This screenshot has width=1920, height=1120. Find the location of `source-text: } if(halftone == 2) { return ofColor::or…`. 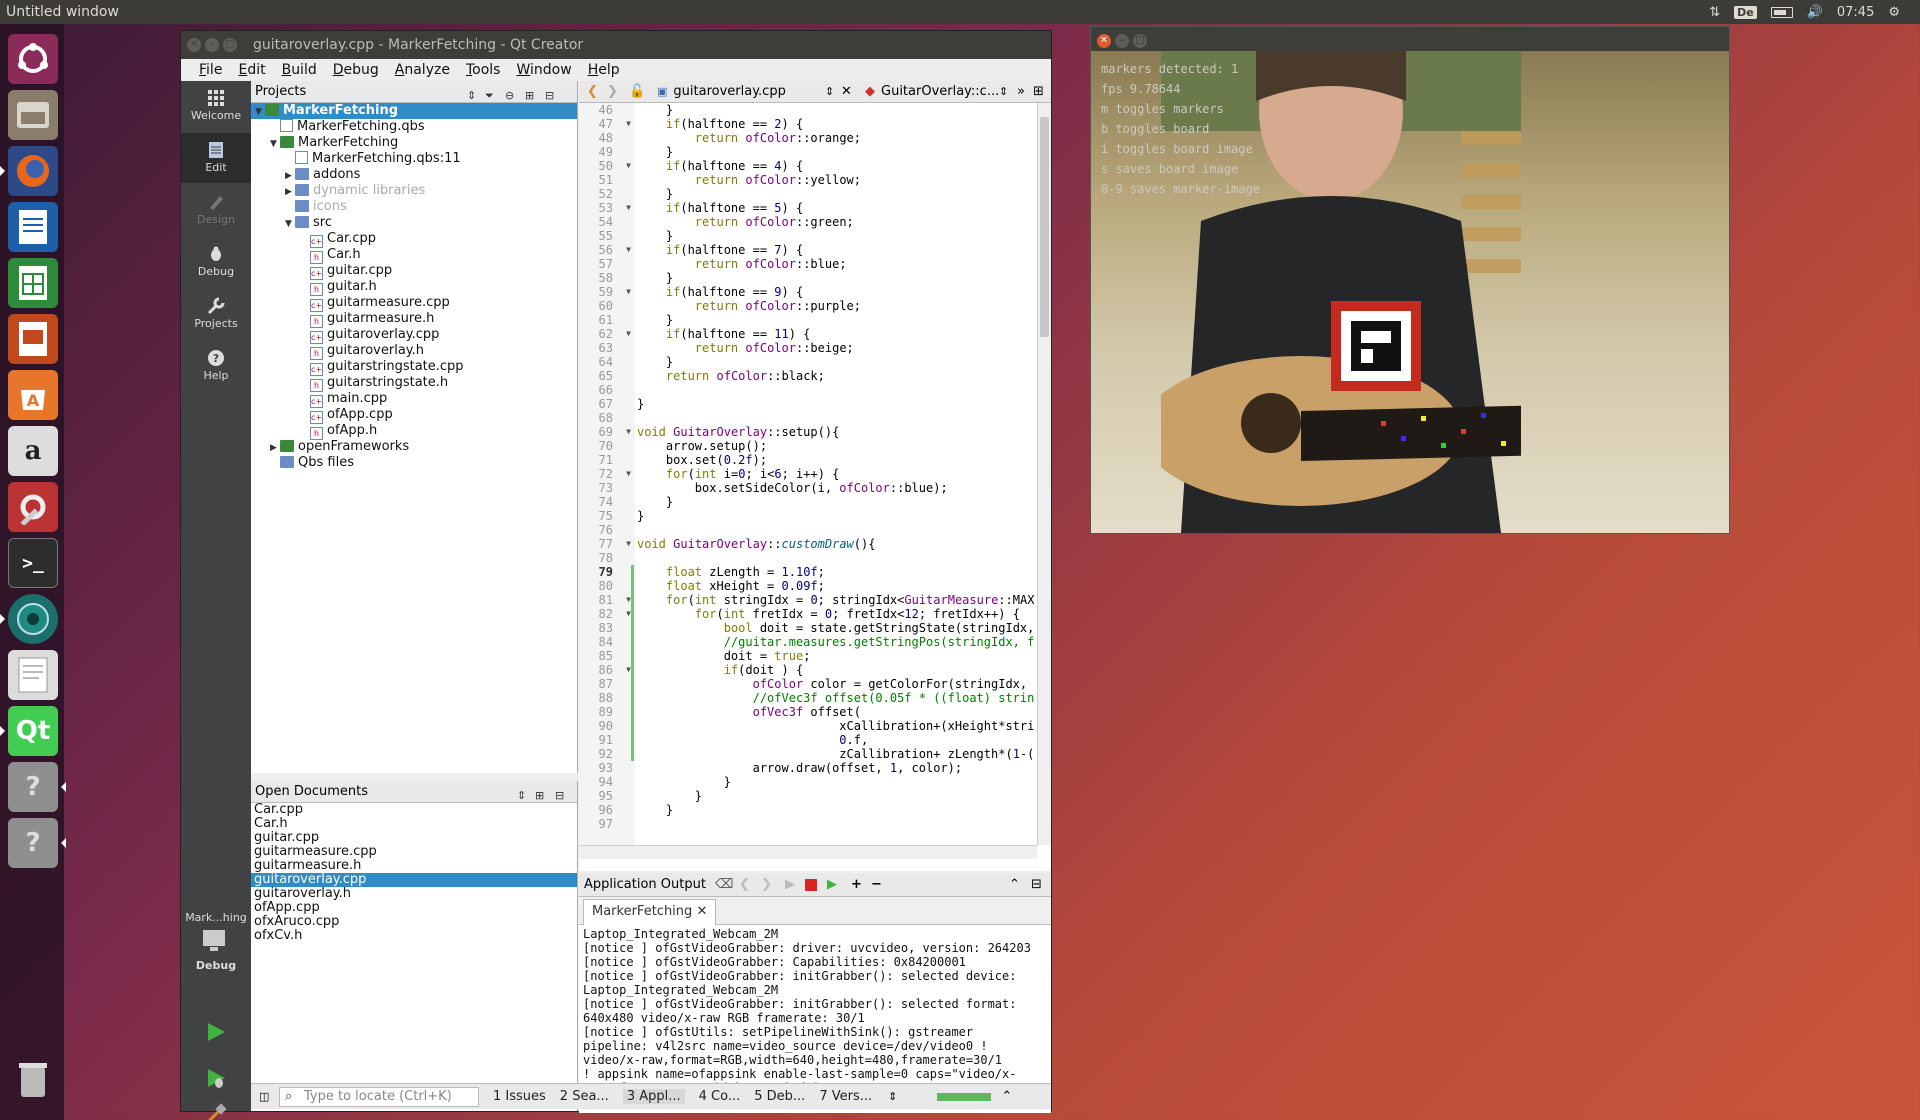

source-text: } if(halftone == 2) { return ofColor::or… is located at coordinates (837, 467).